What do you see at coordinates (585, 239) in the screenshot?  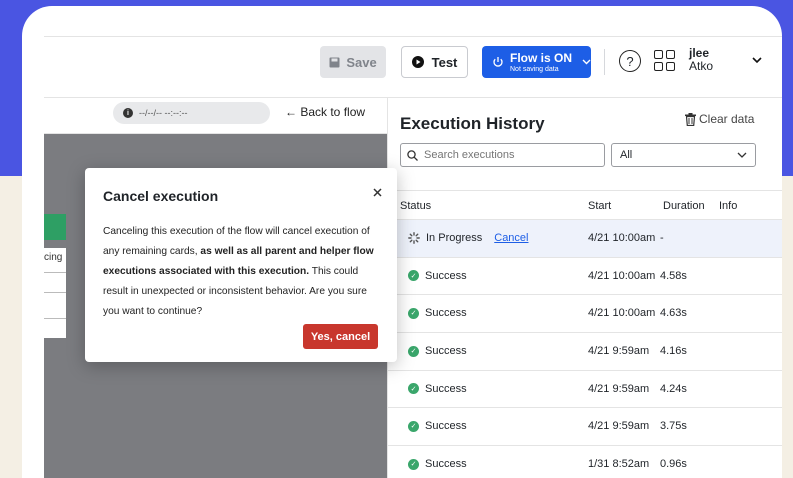 I see `table-row: In Progress Cancel 4/21 10:00am -` at bounding box center [585, 239].